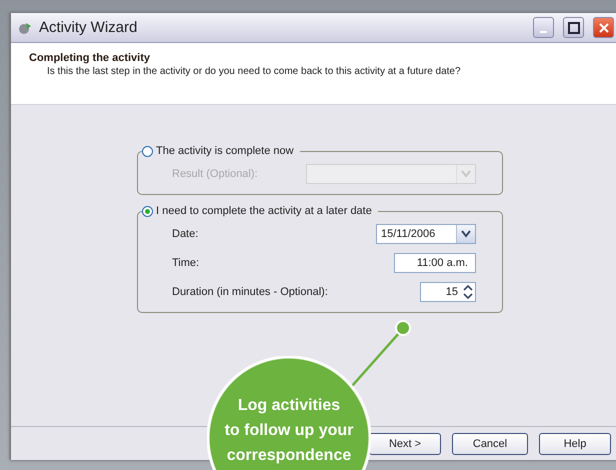 The height and width of the screenshot is (470, 616). What do you see at coordinates (405, 443) in the screenshot?
I see `wizard-button: Next >` at bounding box center [405, 443].